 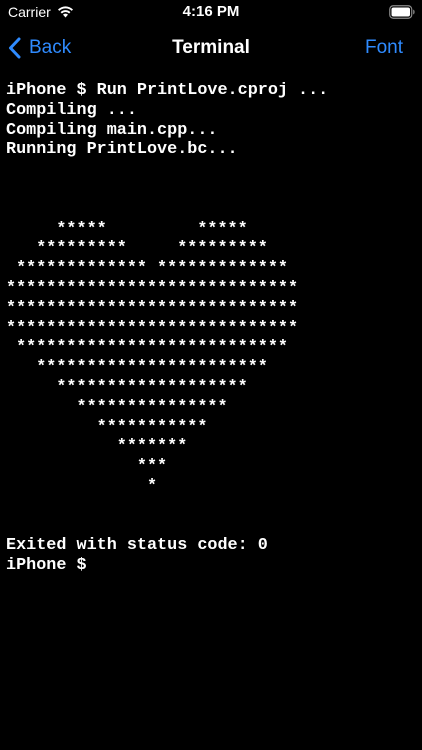 What do you see at coordinates (117, 407) in the screenshot?
I see `terminal-line: ***************` at bounding box center [117, 407].